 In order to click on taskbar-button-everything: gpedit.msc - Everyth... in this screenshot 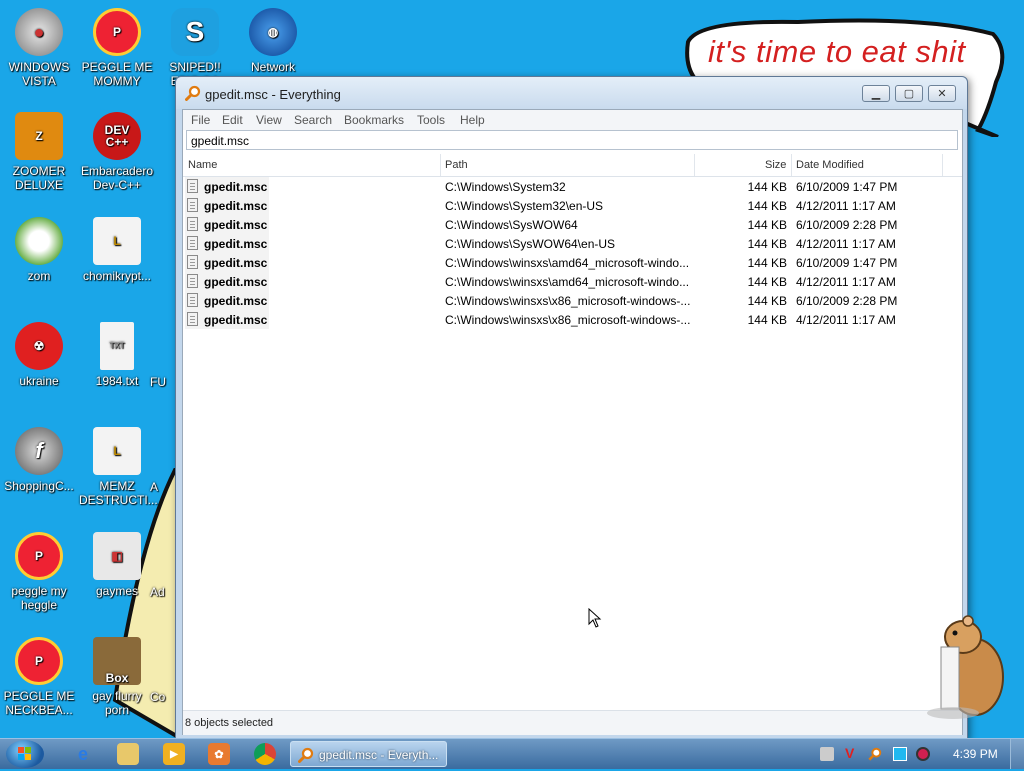, I will do `click(368, 754)`.